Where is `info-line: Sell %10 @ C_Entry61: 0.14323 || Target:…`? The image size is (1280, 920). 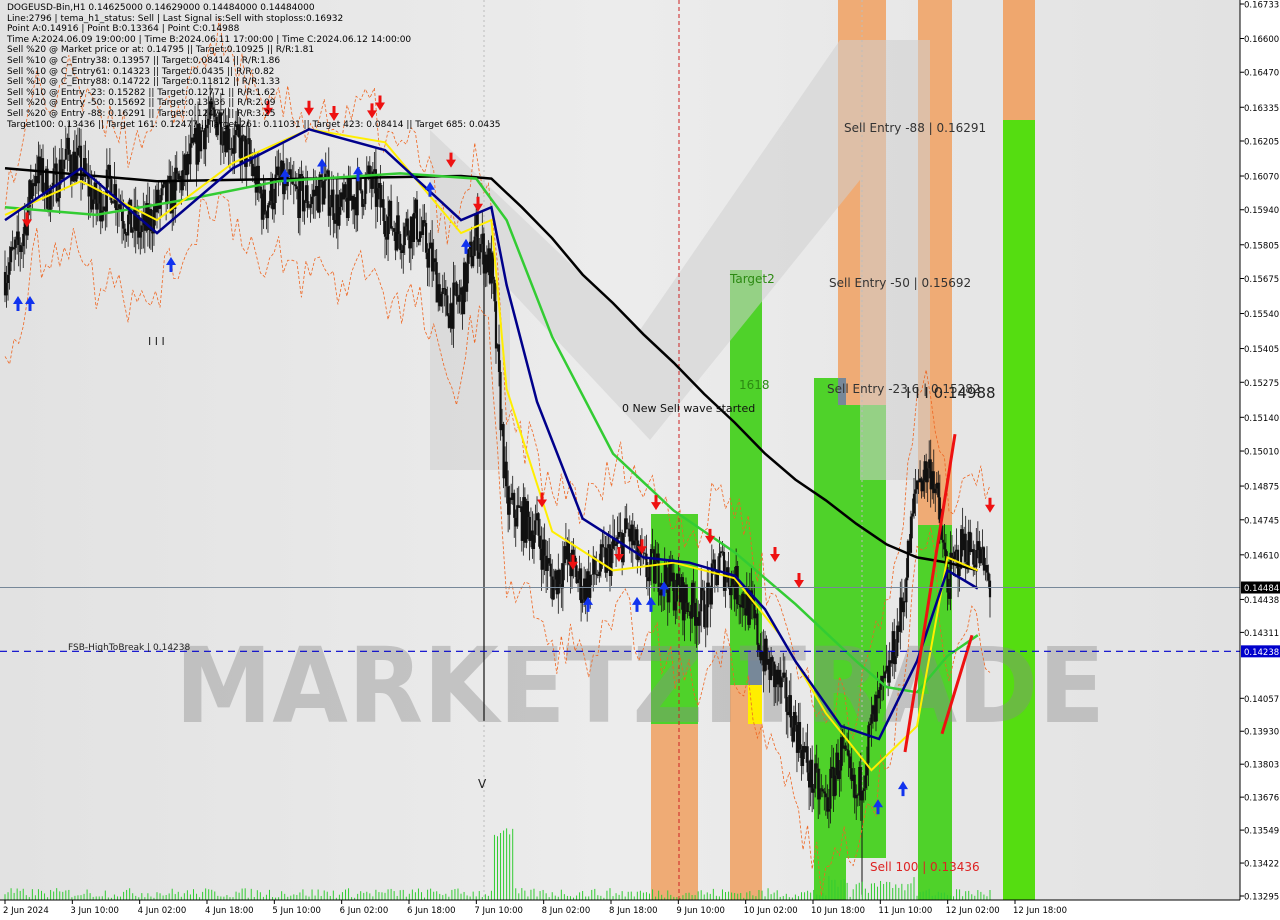 info-line: Sell %10 @ C_Entry61: 0.14323 || Target:… is located at coordinates (141, 71).